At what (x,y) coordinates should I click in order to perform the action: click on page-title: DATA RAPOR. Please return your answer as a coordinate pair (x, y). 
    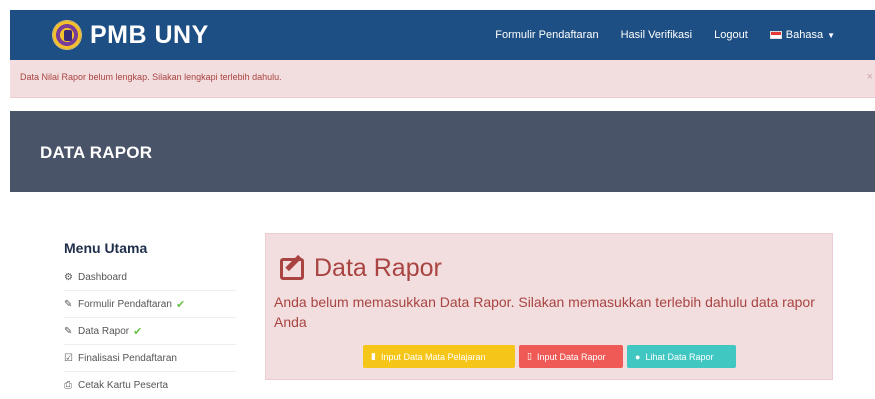
    Looking at the image, I should click on (96, 152).